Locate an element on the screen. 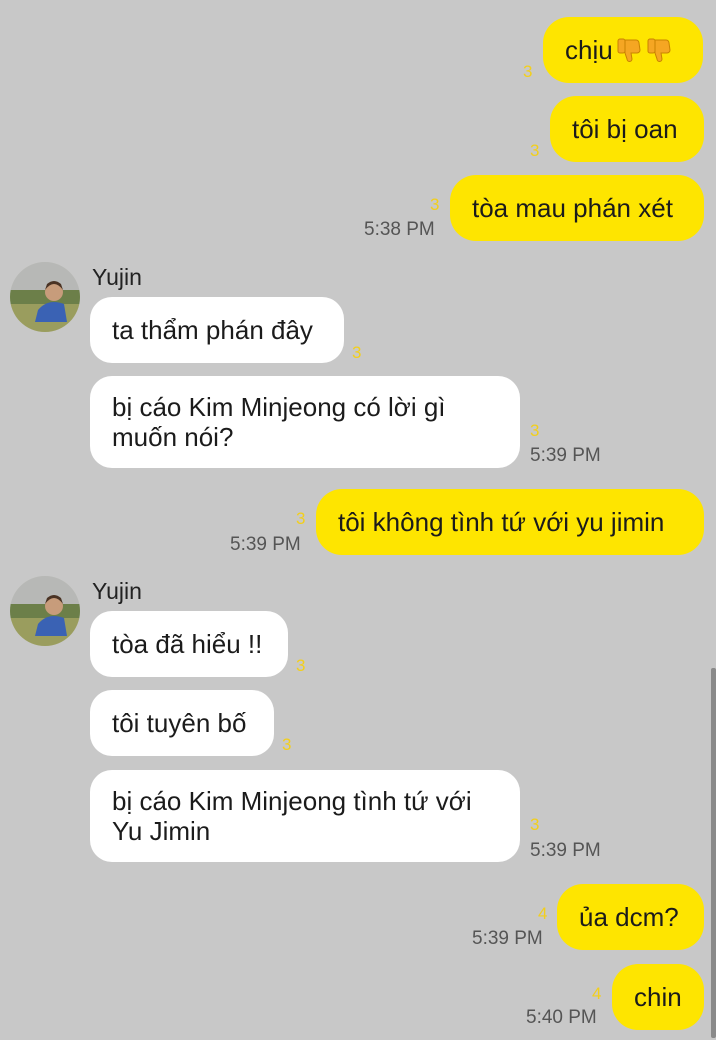 The height and width of the screenshot is (1040, 716). message-text: ủa dcm? is located at coordinates (629, 917).